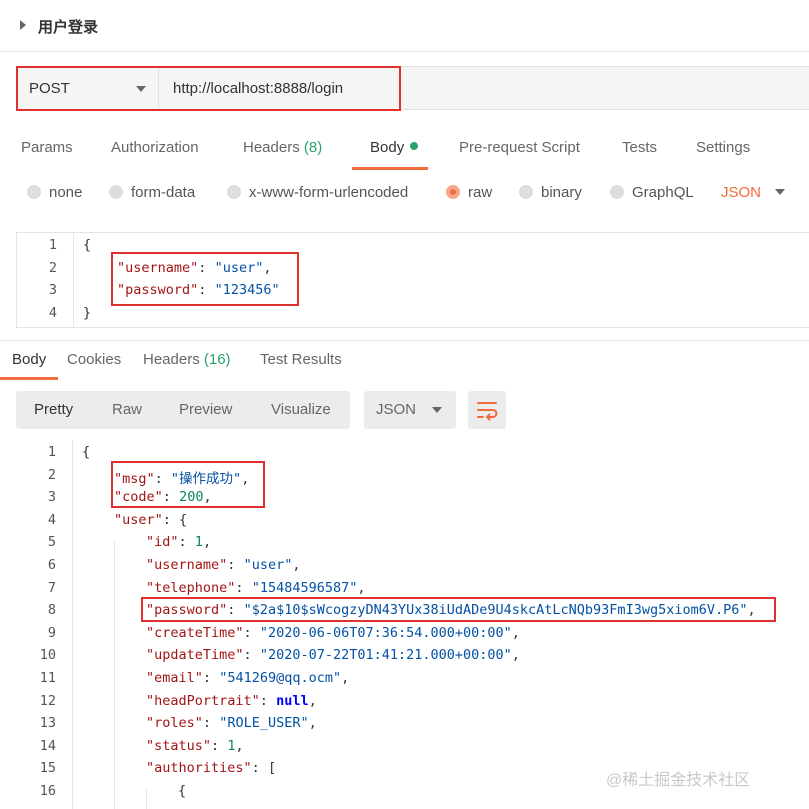 The height and width of the screenshot is (809, 809). I want to click on preview-button: Preview, so click(205, 409).